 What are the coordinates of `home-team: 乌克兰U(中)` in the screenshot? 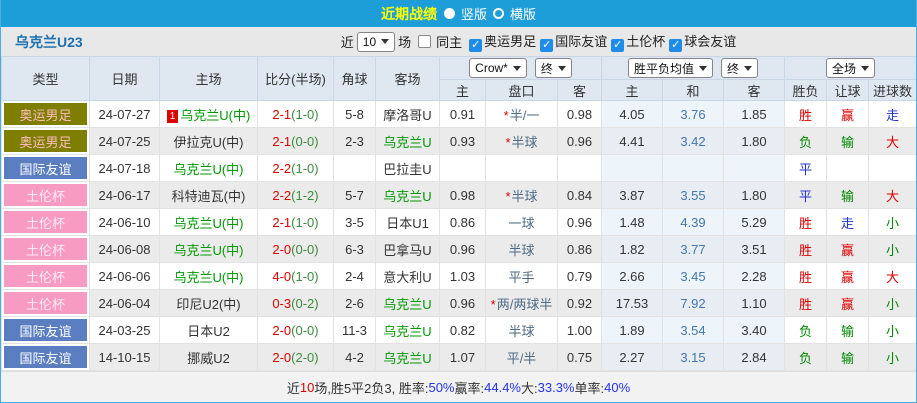 It's located at (208, 222).